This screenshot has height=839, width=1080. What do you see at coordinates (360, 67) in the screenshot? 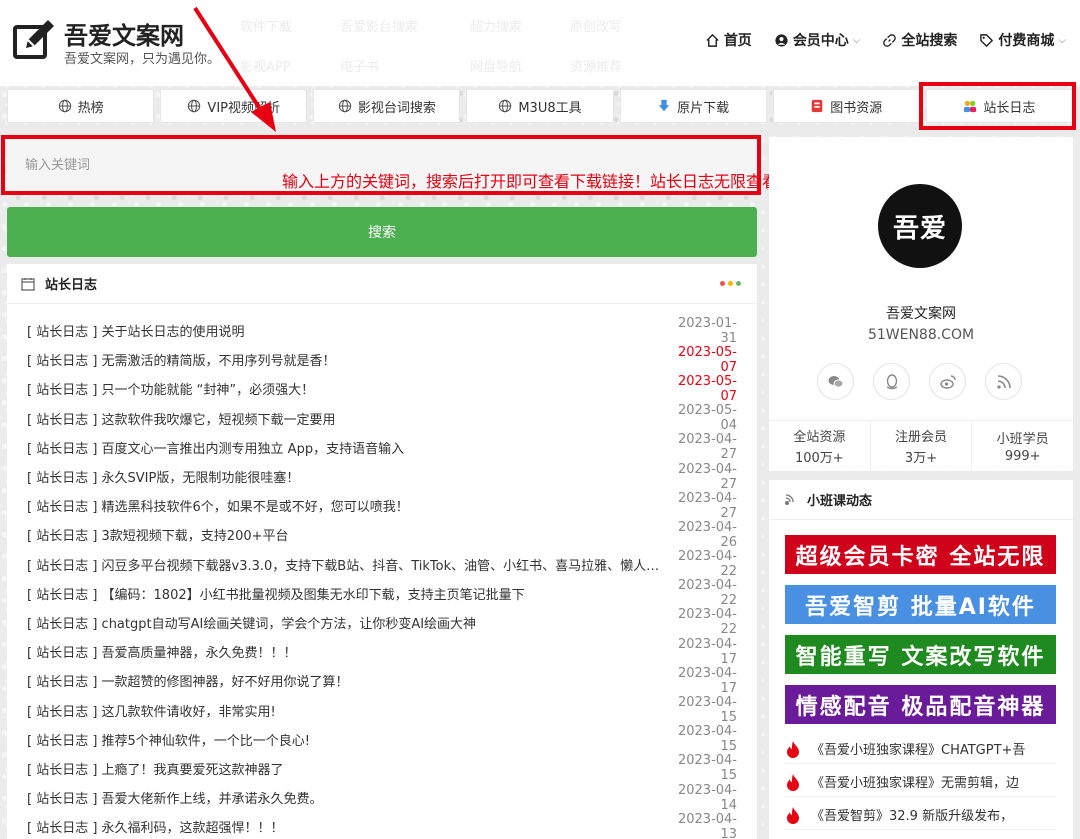
I see `faded-menu-item: 电子书` at bounding box center [360, 67].